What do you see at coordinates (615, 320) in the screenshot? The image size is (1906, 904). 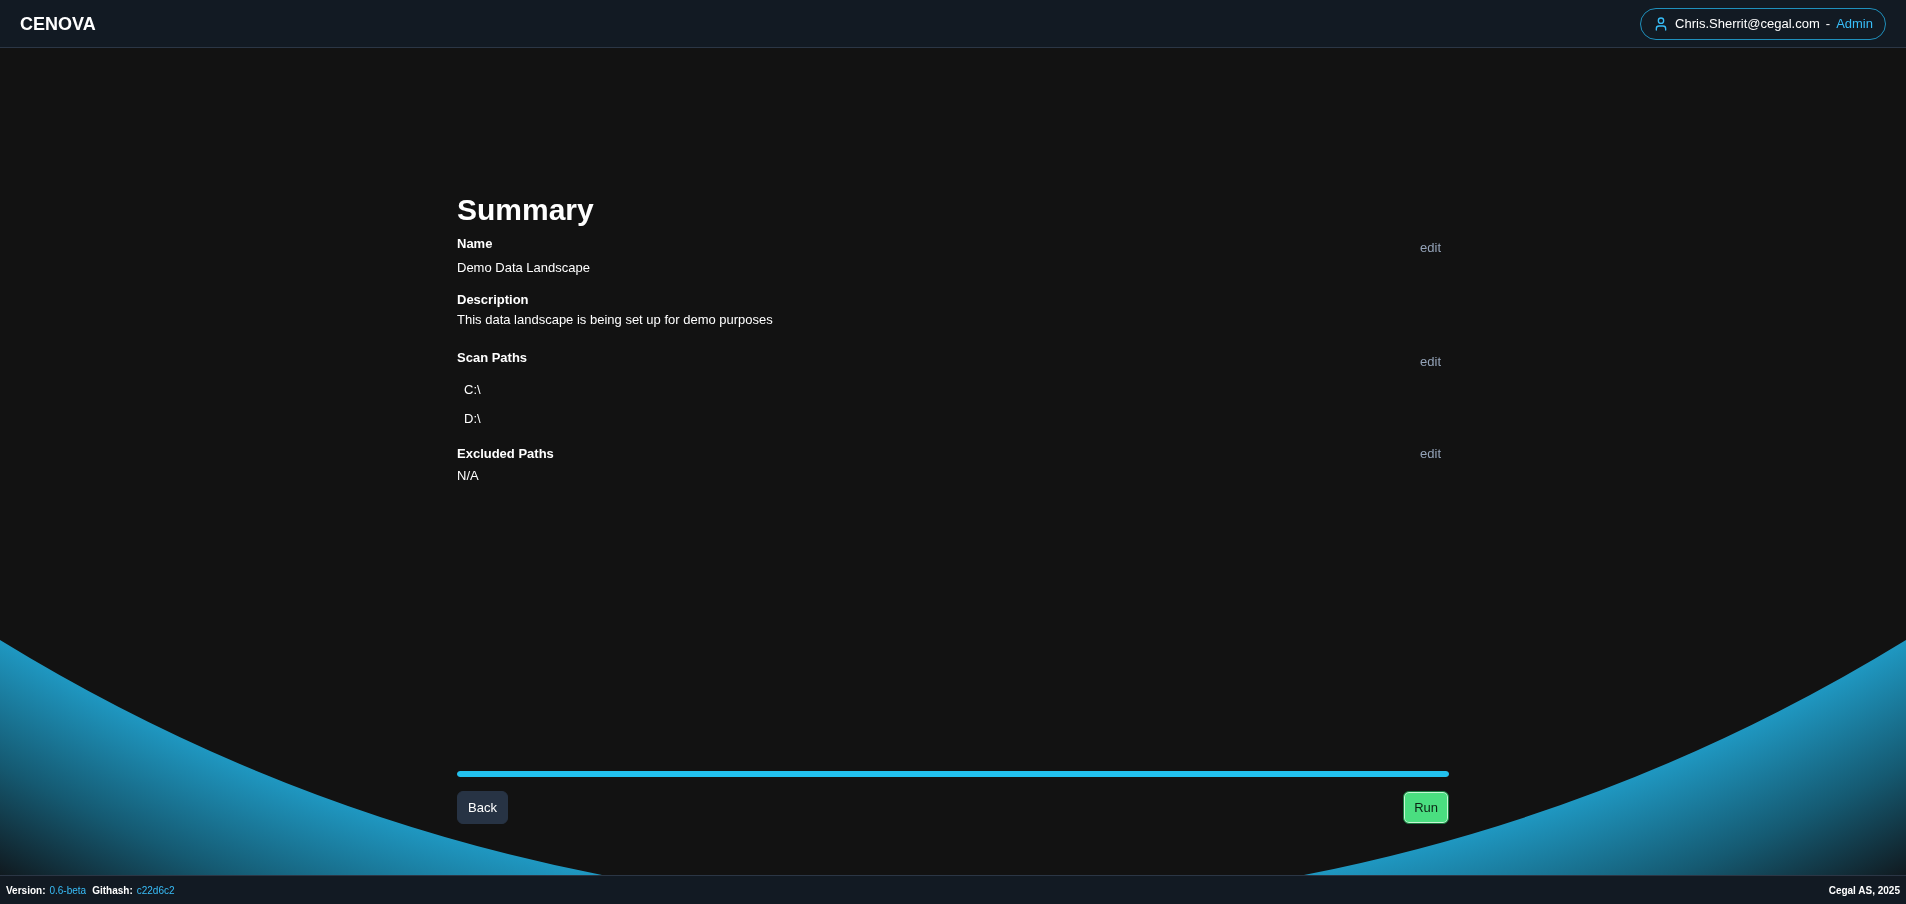 I see `field-value: This data landscape is being set up for demo purposes` at bounding box center [615, 320].